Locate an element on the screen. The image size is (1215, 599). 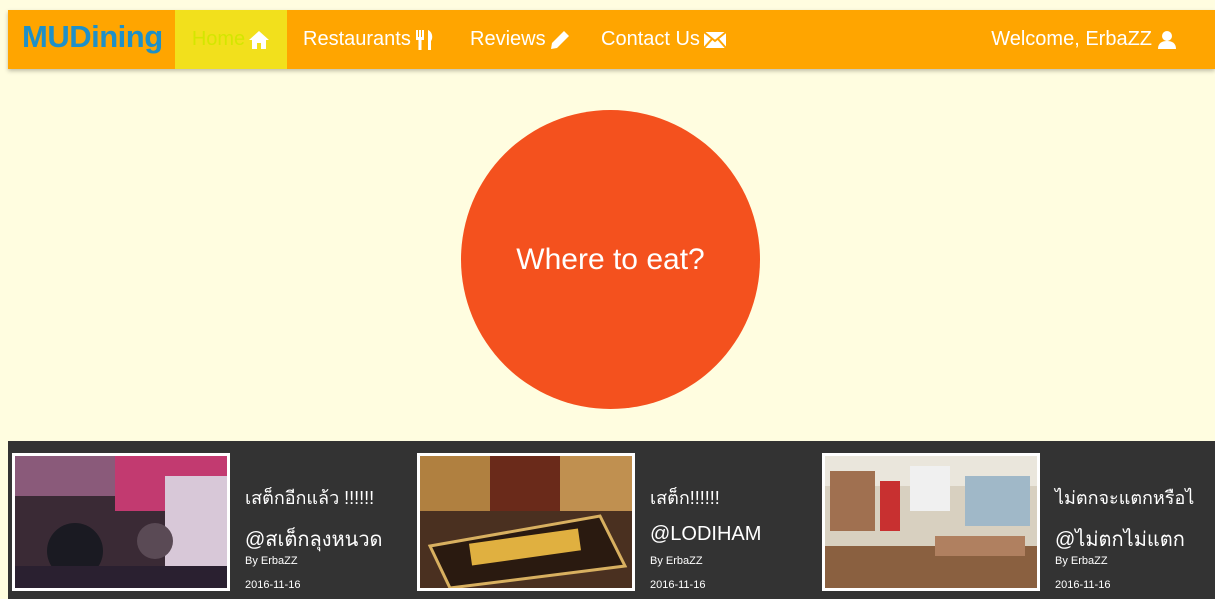
where-to-eat-button: Where to eat? is located at coordinates (610, 259).